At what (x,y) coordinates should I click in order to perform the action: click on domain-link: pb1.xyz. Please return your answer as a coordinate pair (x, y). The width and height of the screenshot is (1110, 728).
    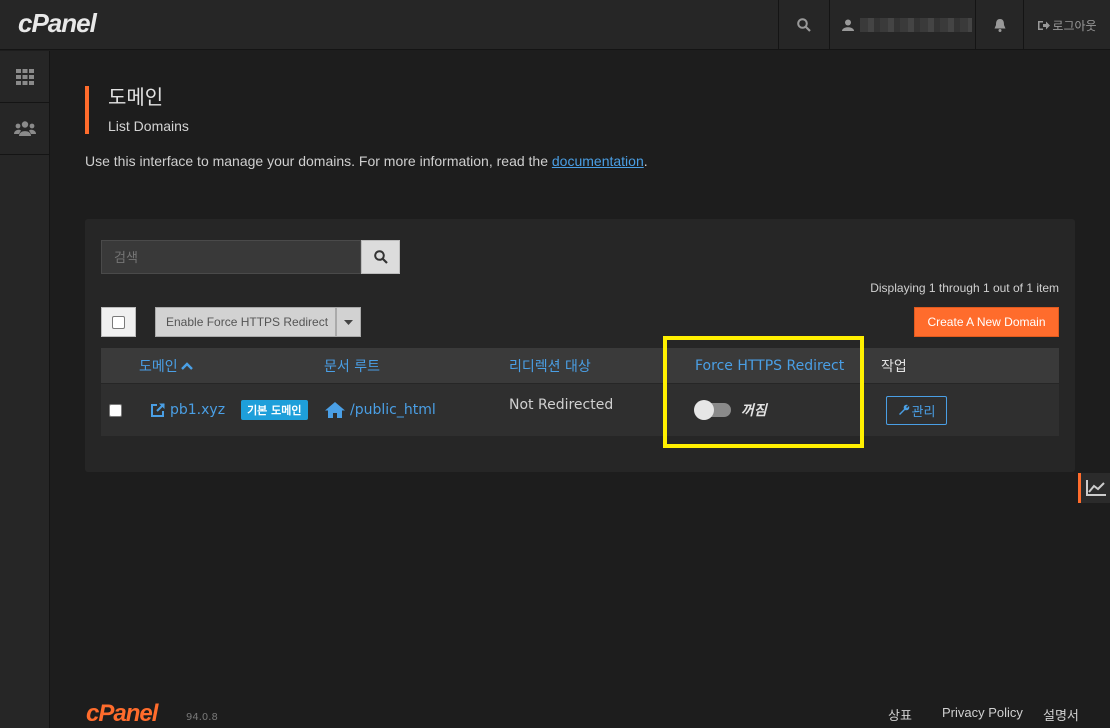
    Looking at the image, I should click on (197, 410).